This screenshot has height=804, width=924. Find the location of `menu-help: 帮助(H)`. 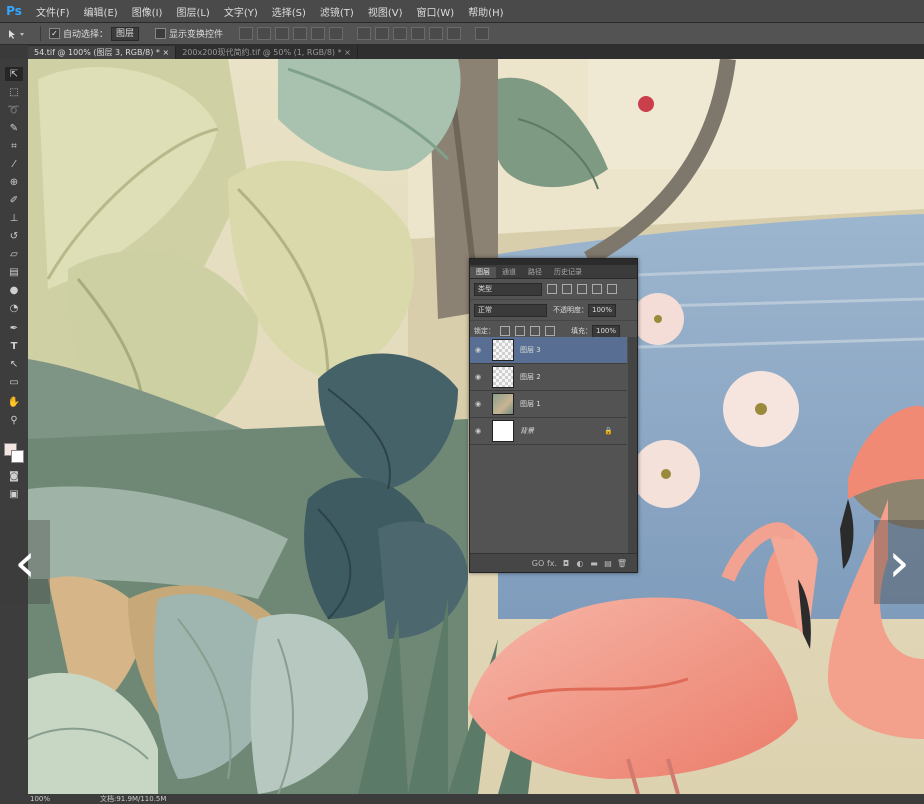

menu-help: 帮助(H) is located at coordinates (485, 11).